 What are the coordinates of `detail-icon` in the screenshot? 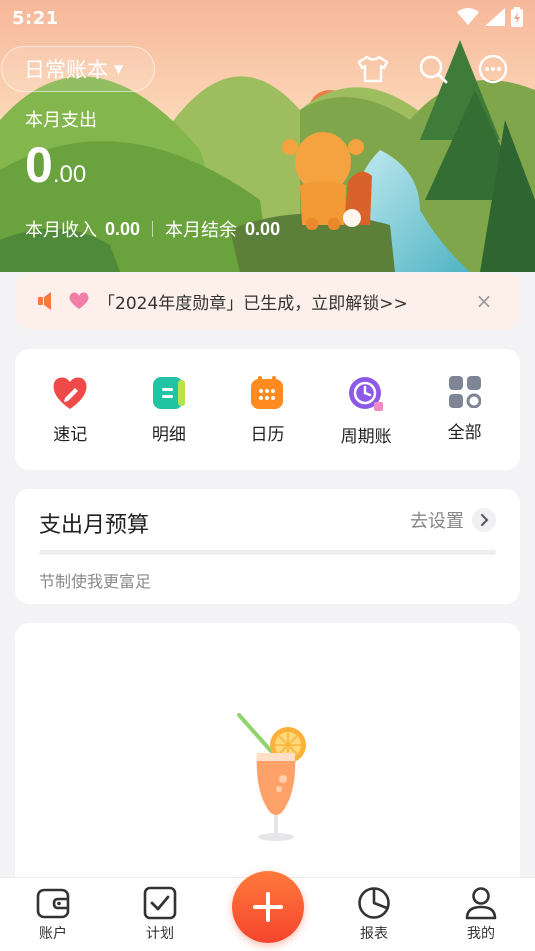 It's located at (168, 393).